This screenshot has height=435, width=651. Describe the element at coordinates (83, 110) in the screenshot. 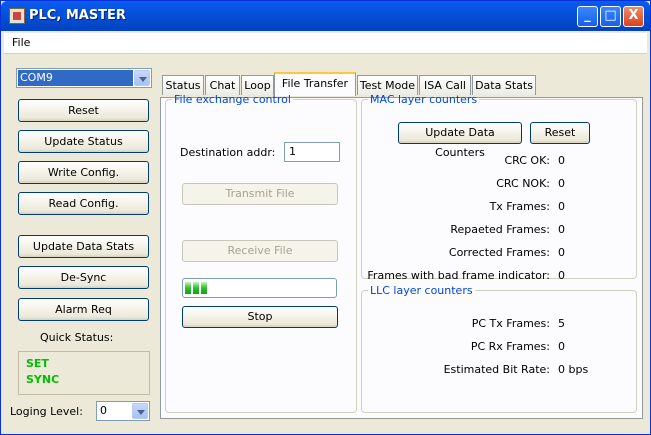

I see `reset-button: Reset` at that location.